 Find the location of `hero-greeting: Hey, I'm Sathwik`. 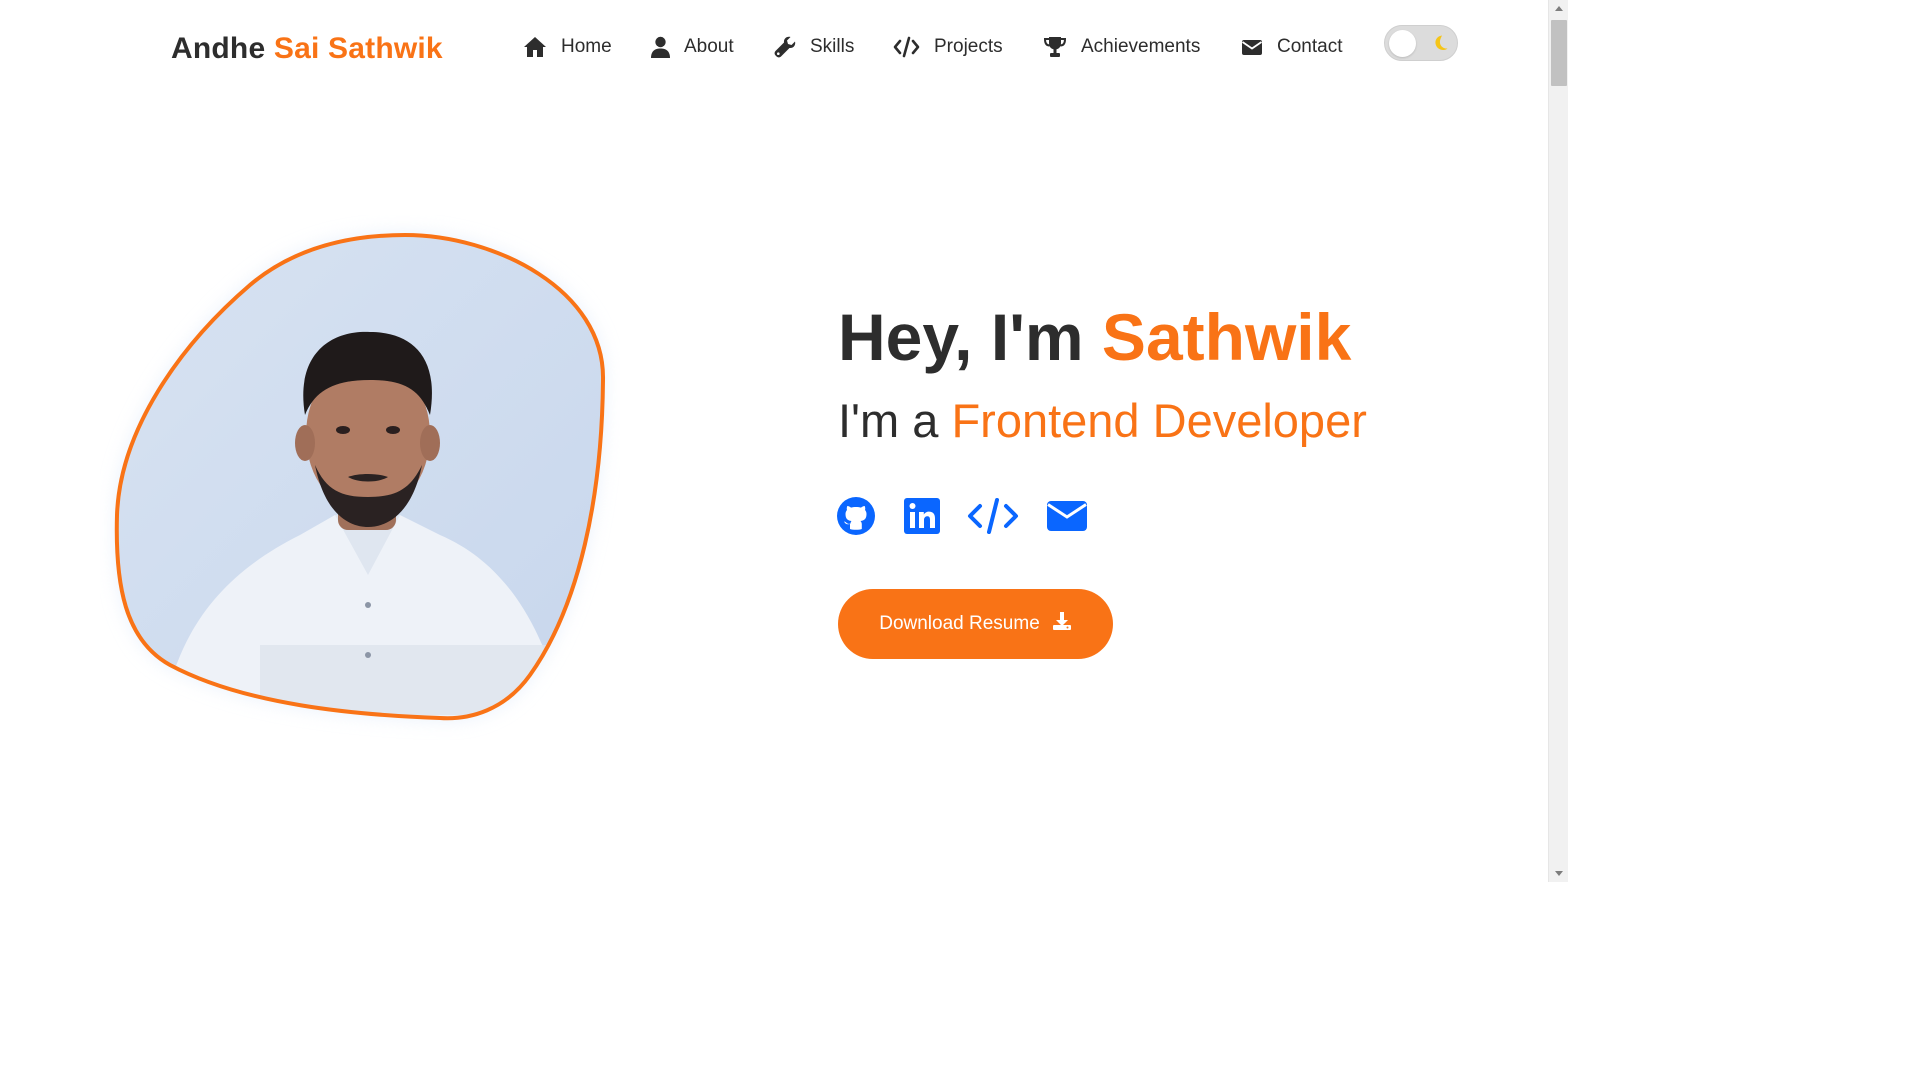

hero-greeting: Hey, I'm Sathwik is located at coordinates (1102, 337).